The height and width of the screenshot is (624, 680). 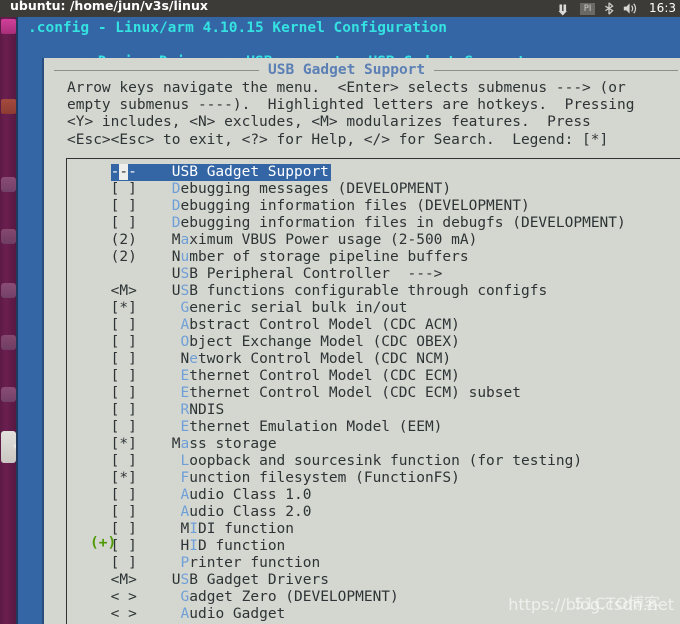 I want to click on volume-icon, so click(x=631, y=8).